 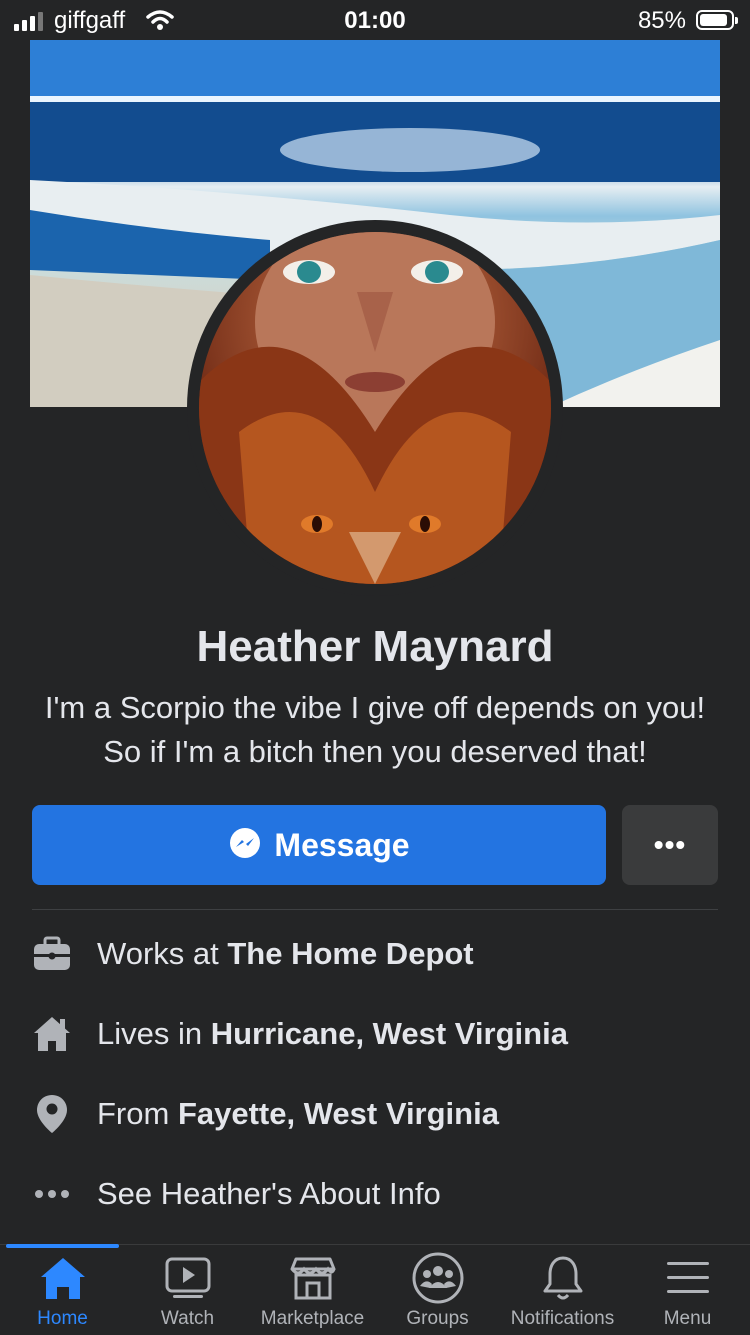 What do you see at coordinates (313, 1278) in the screenshot?
I see `marketplace-icon` at bounding box center [313, 1278].